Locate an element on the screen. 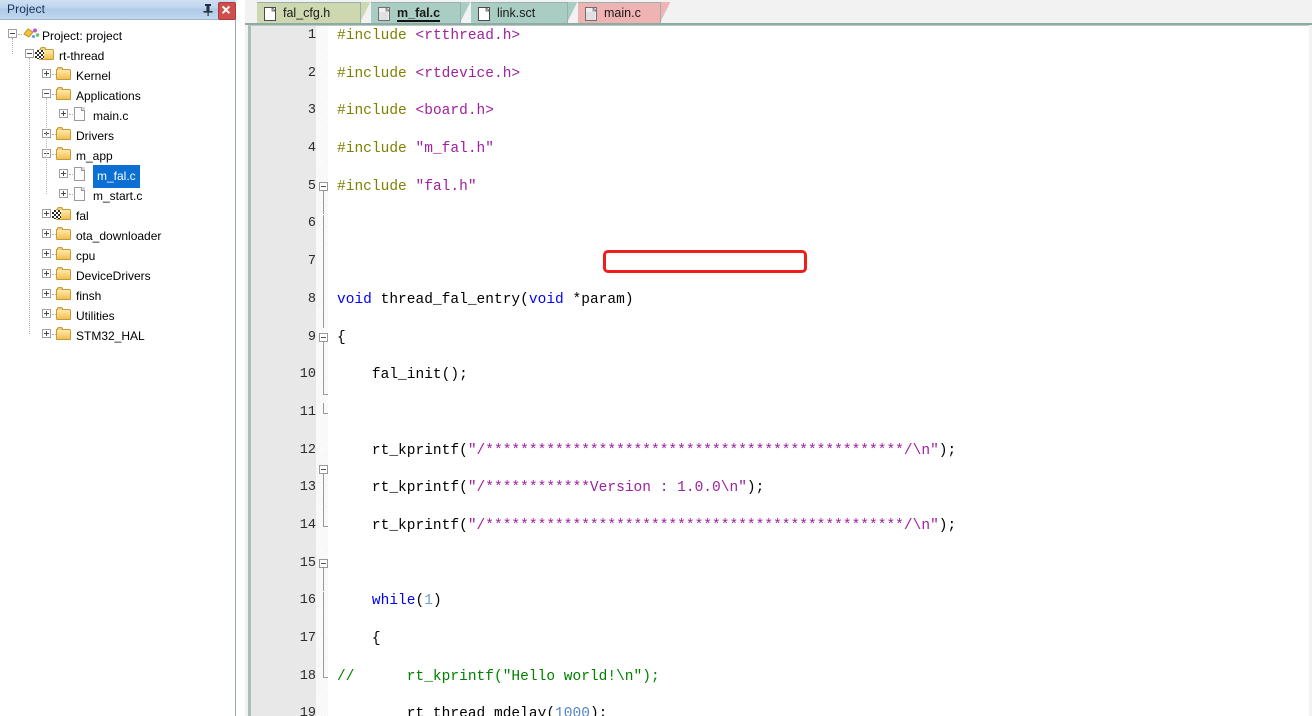  tree-item-label: STM32_HAL is located at coordinates (110, 336).